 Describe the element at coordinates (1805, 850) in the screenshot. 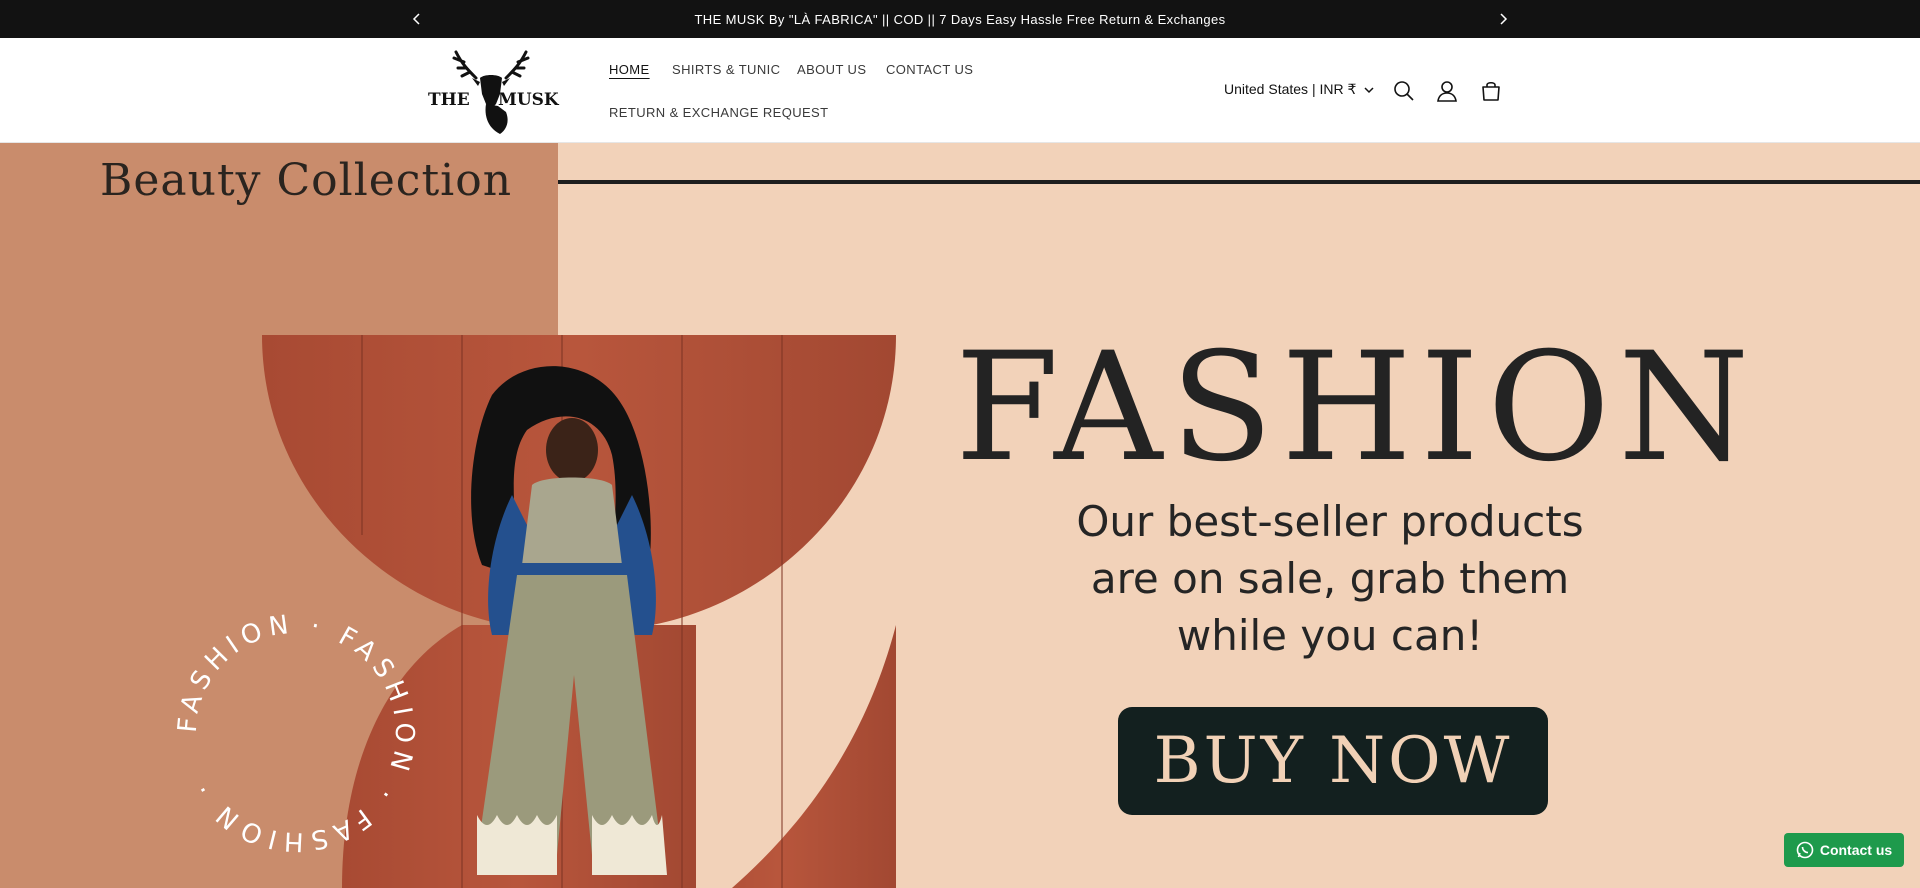

I see `whatsapp-icon` at that location.